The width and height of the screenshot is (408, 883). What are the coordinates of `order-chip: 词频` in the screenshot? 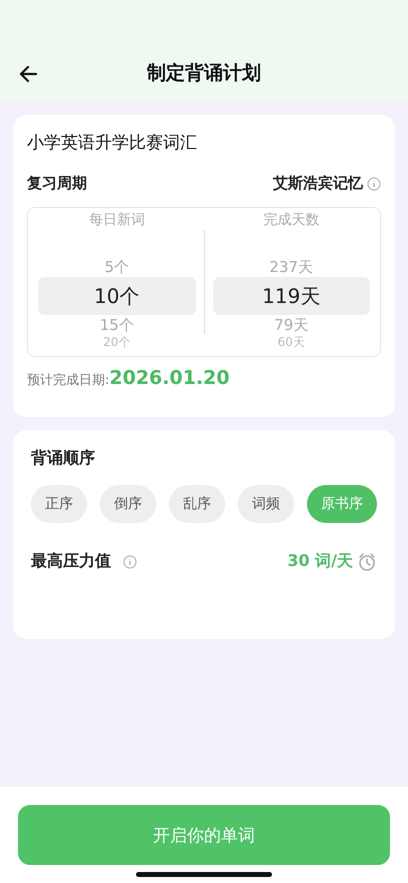 It's located at (266, 504).